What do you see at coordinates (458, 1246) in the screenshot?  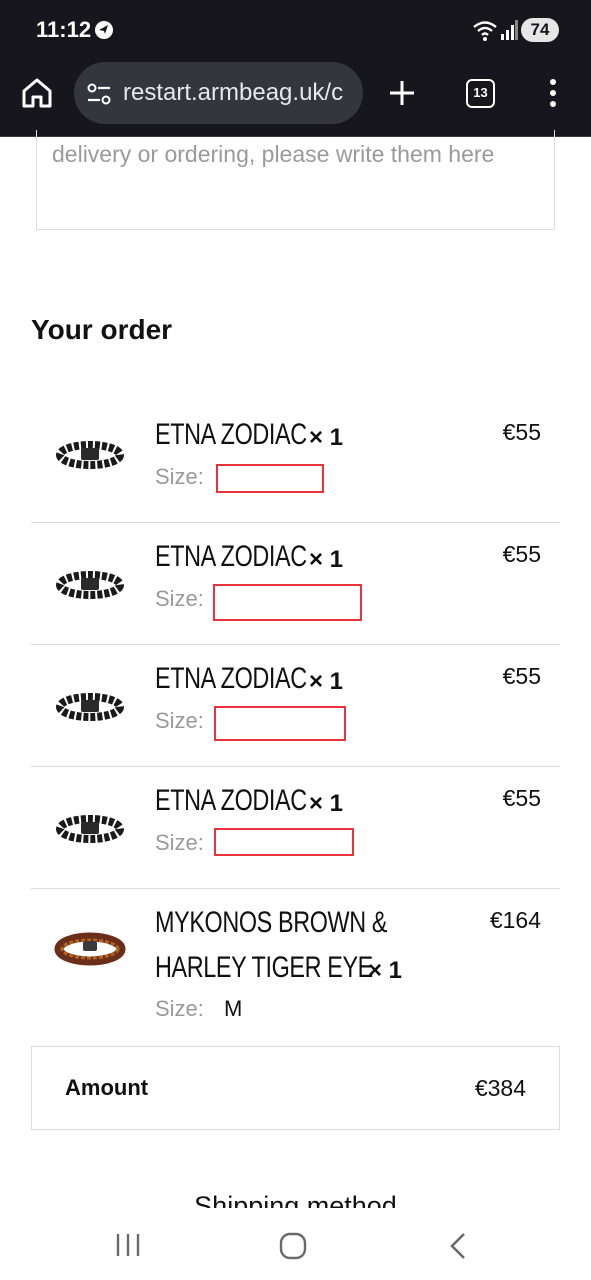 I see `back-icon` at bounding box center [458, 1246].